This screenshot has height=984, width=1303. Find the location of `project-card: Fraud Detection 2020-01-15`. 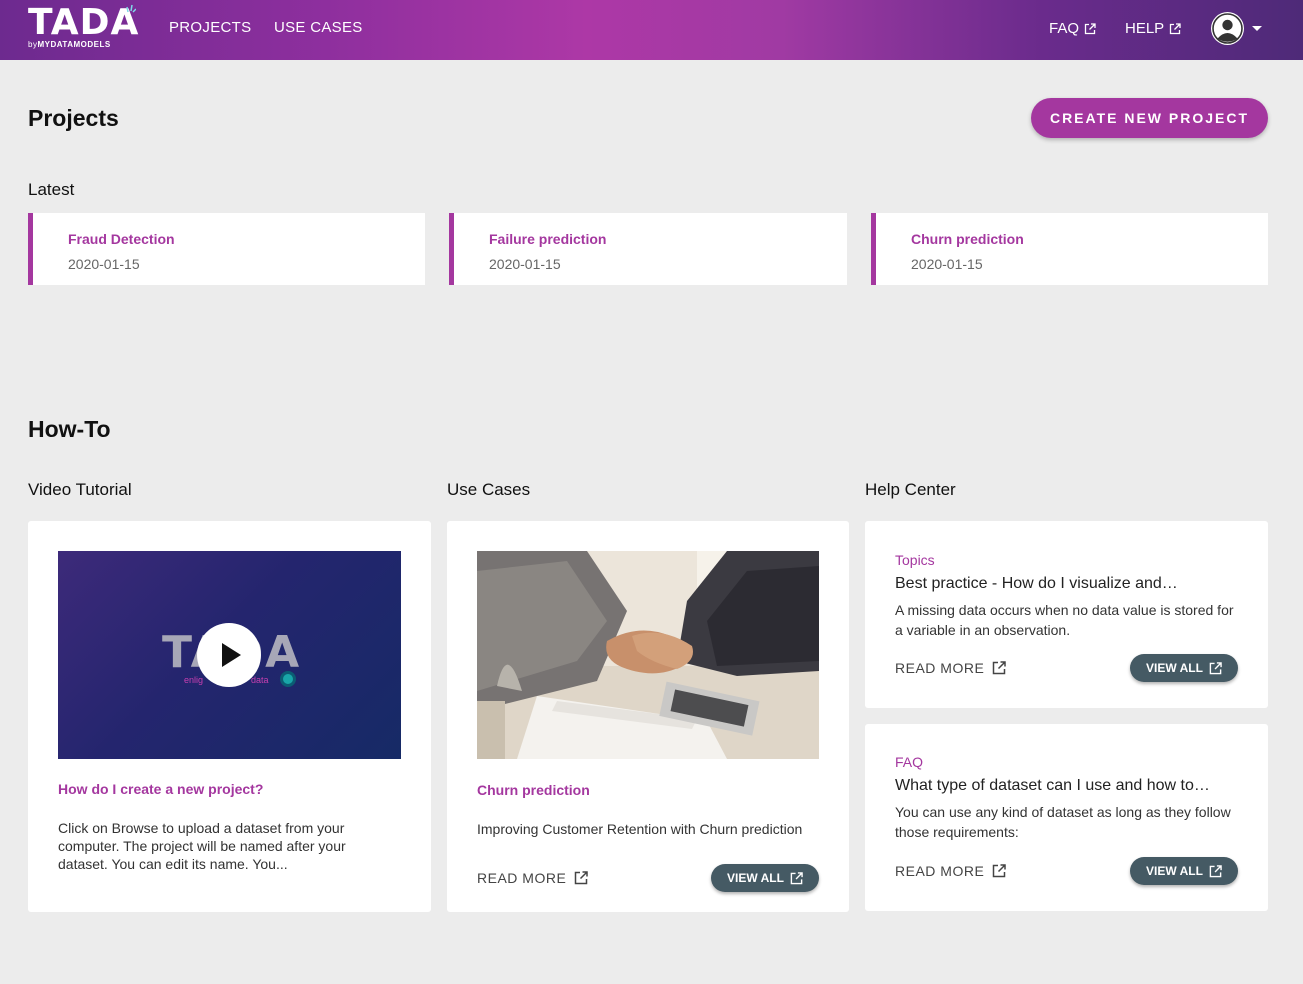

project-card: Fraud Detection 2020-01-15 is located at coordinates (226, 249).